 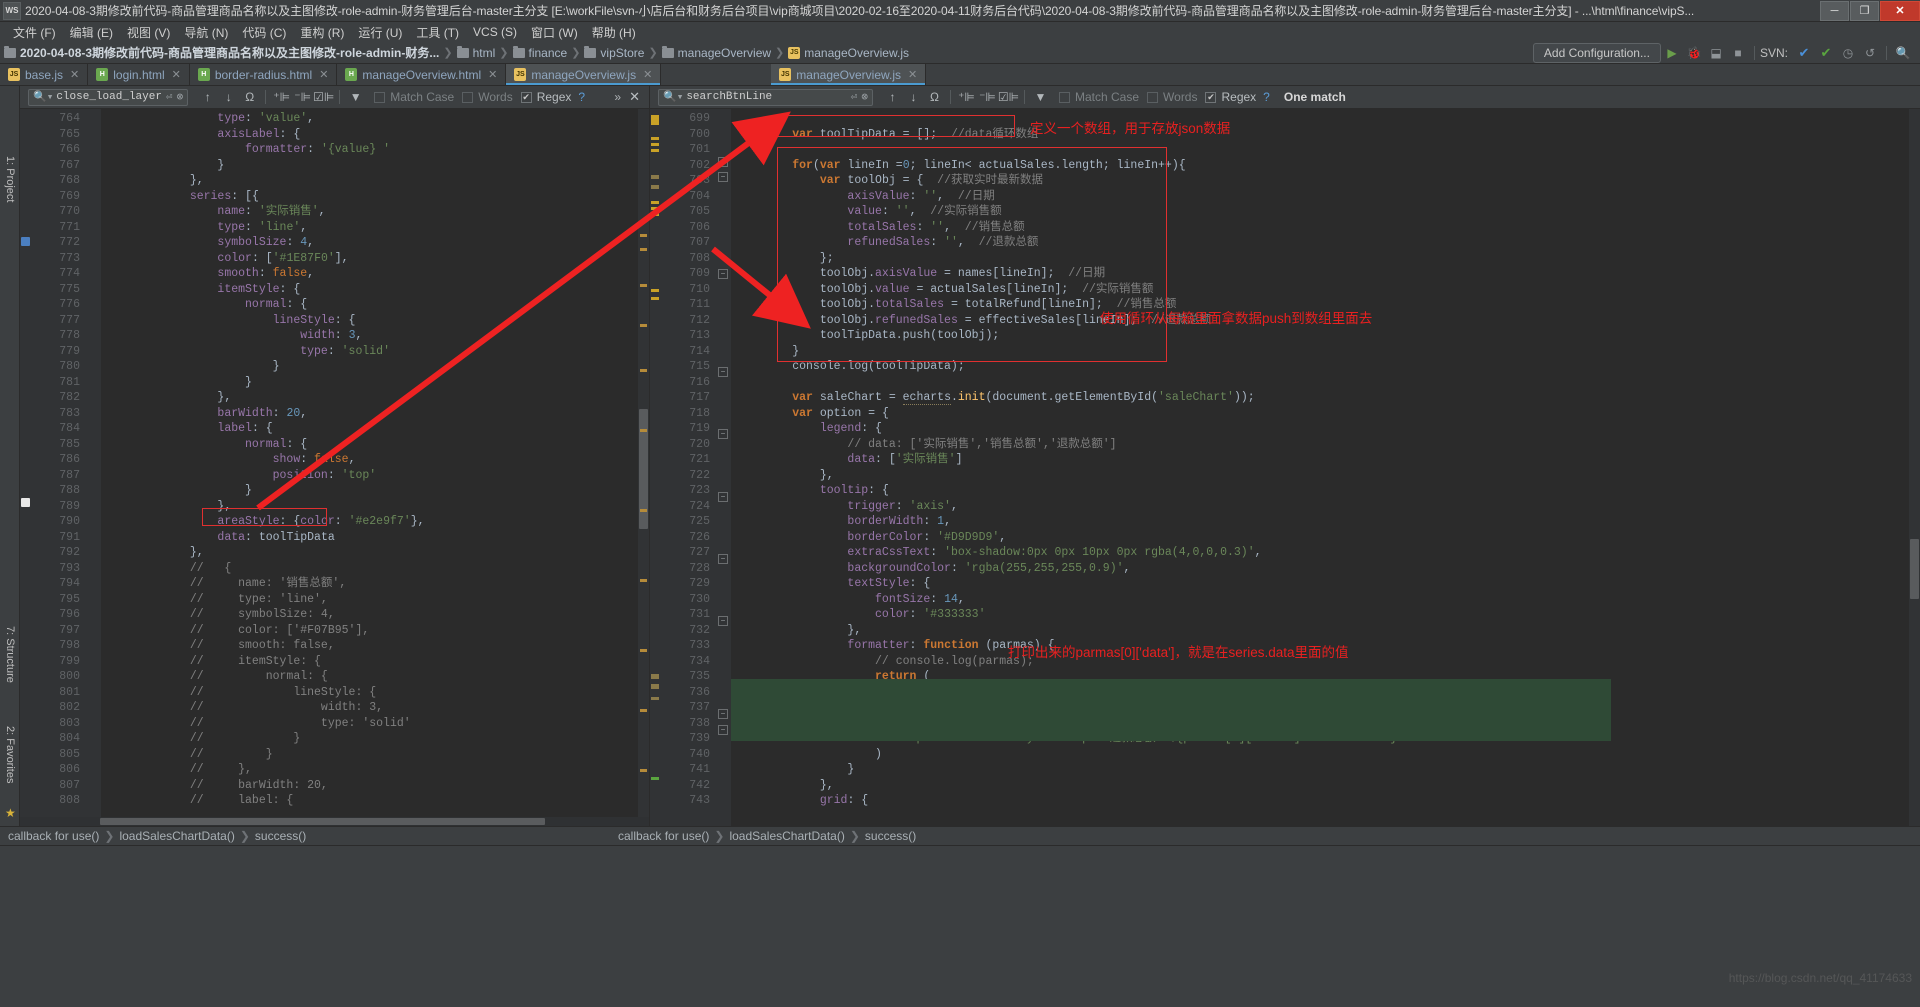 I want to click on code-line: console.log(toolTipData);, so click(x=1325, y=367).